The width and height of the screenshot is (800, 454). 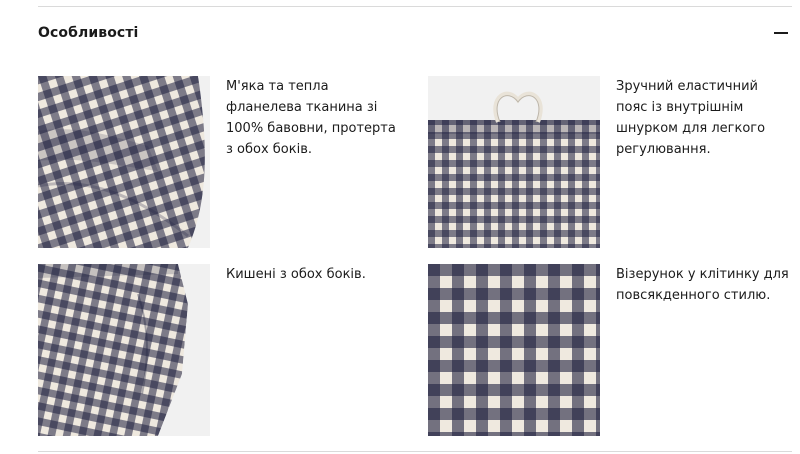 I want to click on section-top-divider, so click(x=415, y=6).